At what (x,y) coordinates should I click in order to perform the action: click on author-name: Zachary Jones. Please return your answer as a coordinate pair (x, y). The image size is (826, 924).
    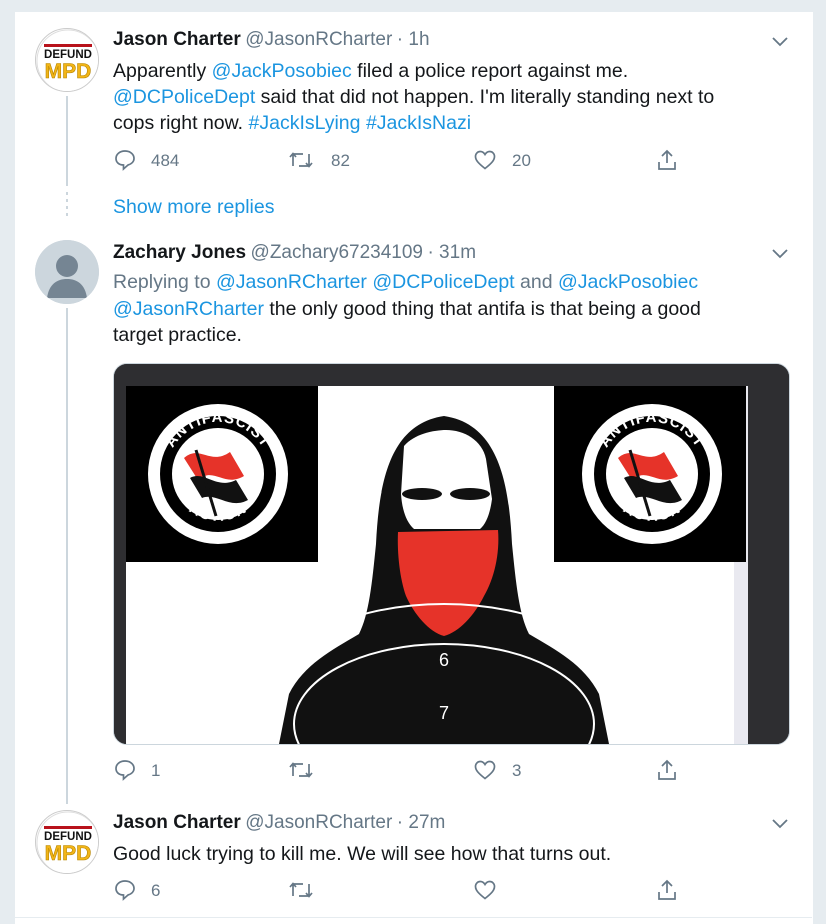
    Looking at the image, I should click on (179, 252).